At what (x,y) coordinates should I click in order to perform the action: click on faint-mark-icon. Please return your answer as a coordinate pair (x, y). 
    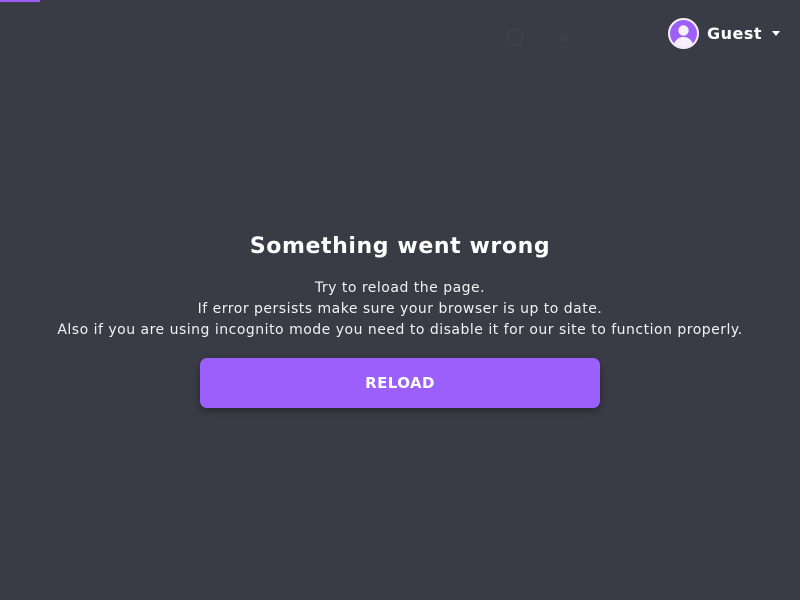
    Looking at the image, I should click on (564, 37).